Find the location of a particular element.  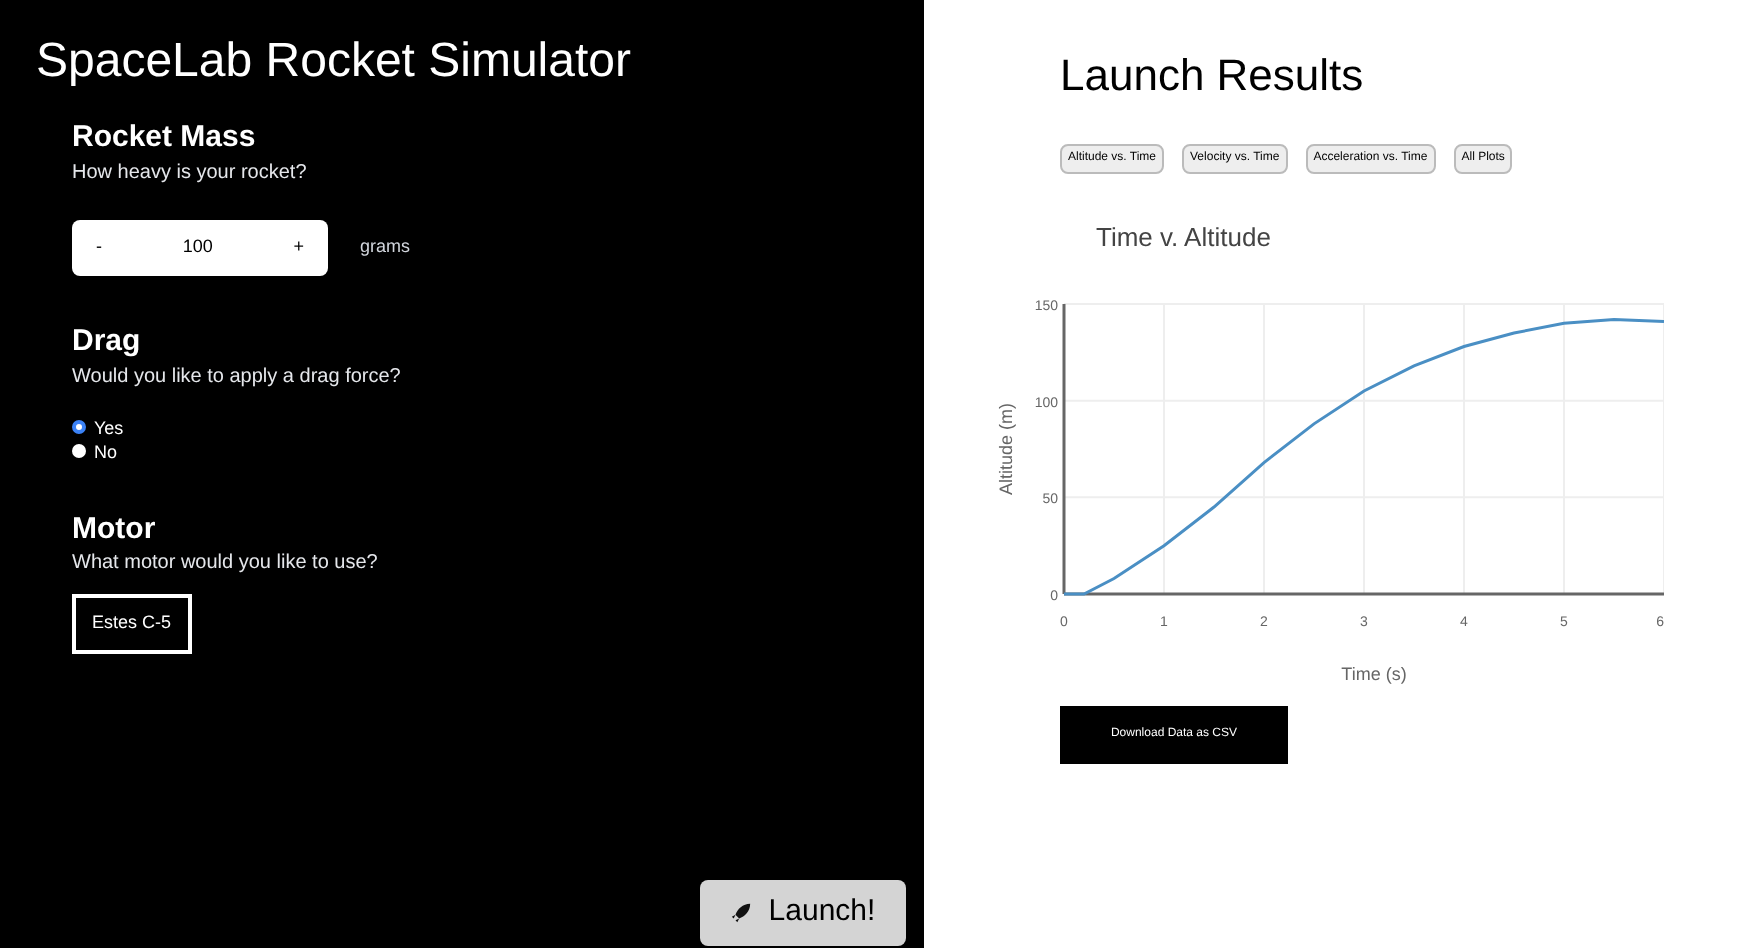

motor-button: Estes C-5 is located at coordinates (132, 624).